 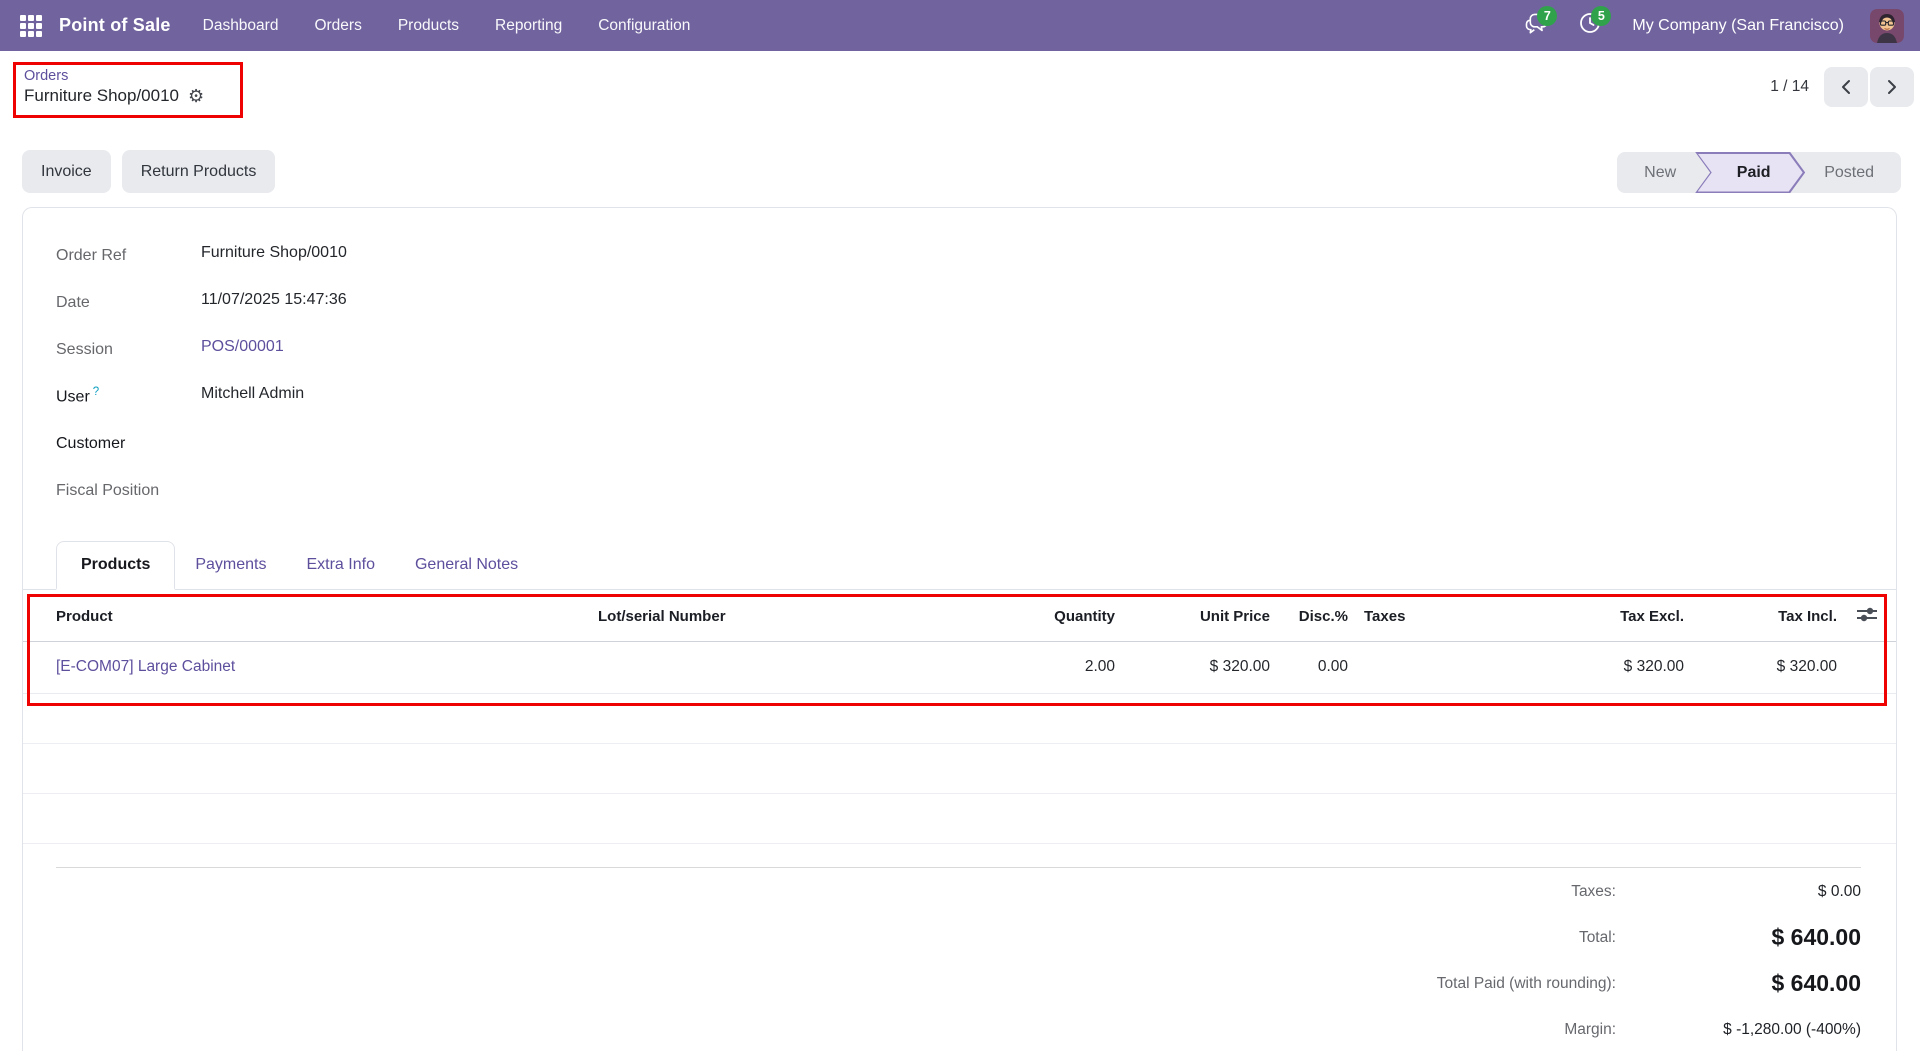 I want to click on apps-grid-icon, so click(x=31, y=26).